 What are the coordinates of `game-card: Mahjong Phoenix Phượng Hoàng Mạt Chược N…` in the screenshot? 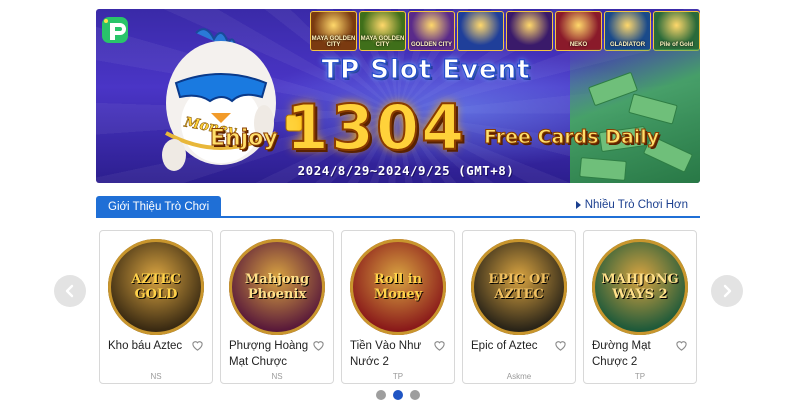 It's located at (277, 307).